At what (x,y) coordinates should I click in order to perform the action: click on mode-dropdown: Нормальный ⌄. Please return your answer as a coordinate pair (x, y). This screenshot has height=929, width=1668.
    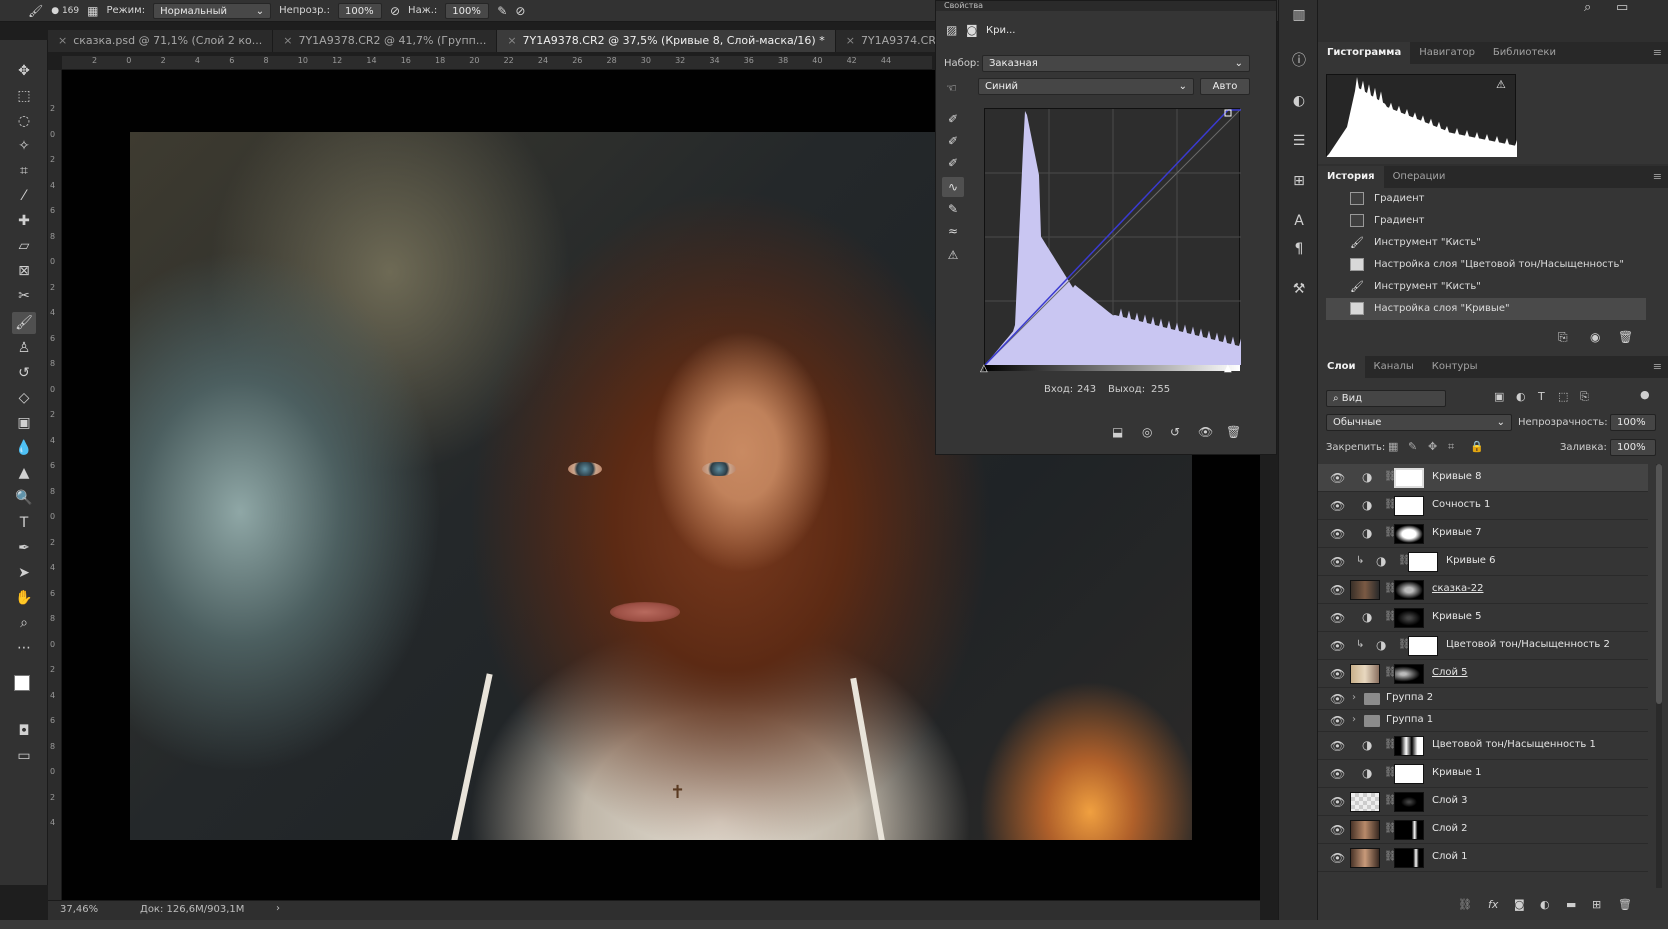
    Looking at the image, I should click on (212, 10).